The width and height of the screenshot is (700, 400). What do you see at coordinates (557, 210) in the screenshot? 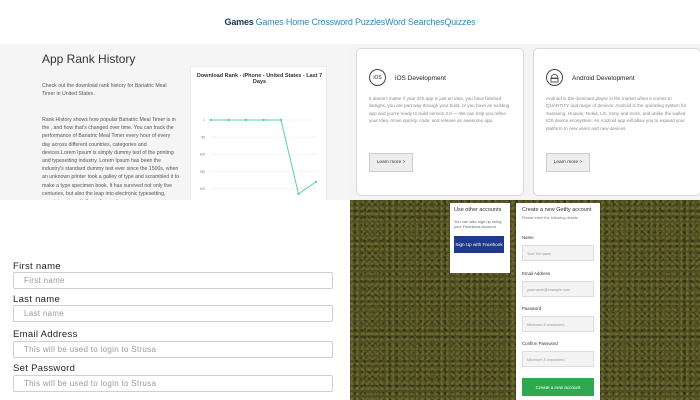
I see `register-title: Create a new Getlty account` at bounding box center [557, 210].